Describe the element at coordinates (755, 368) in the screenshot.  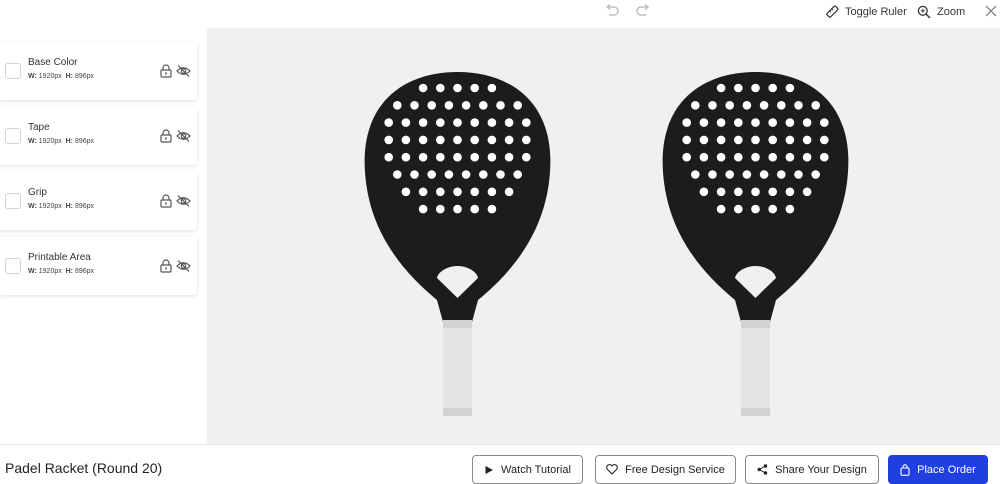
I see `racket-grip` at that location.